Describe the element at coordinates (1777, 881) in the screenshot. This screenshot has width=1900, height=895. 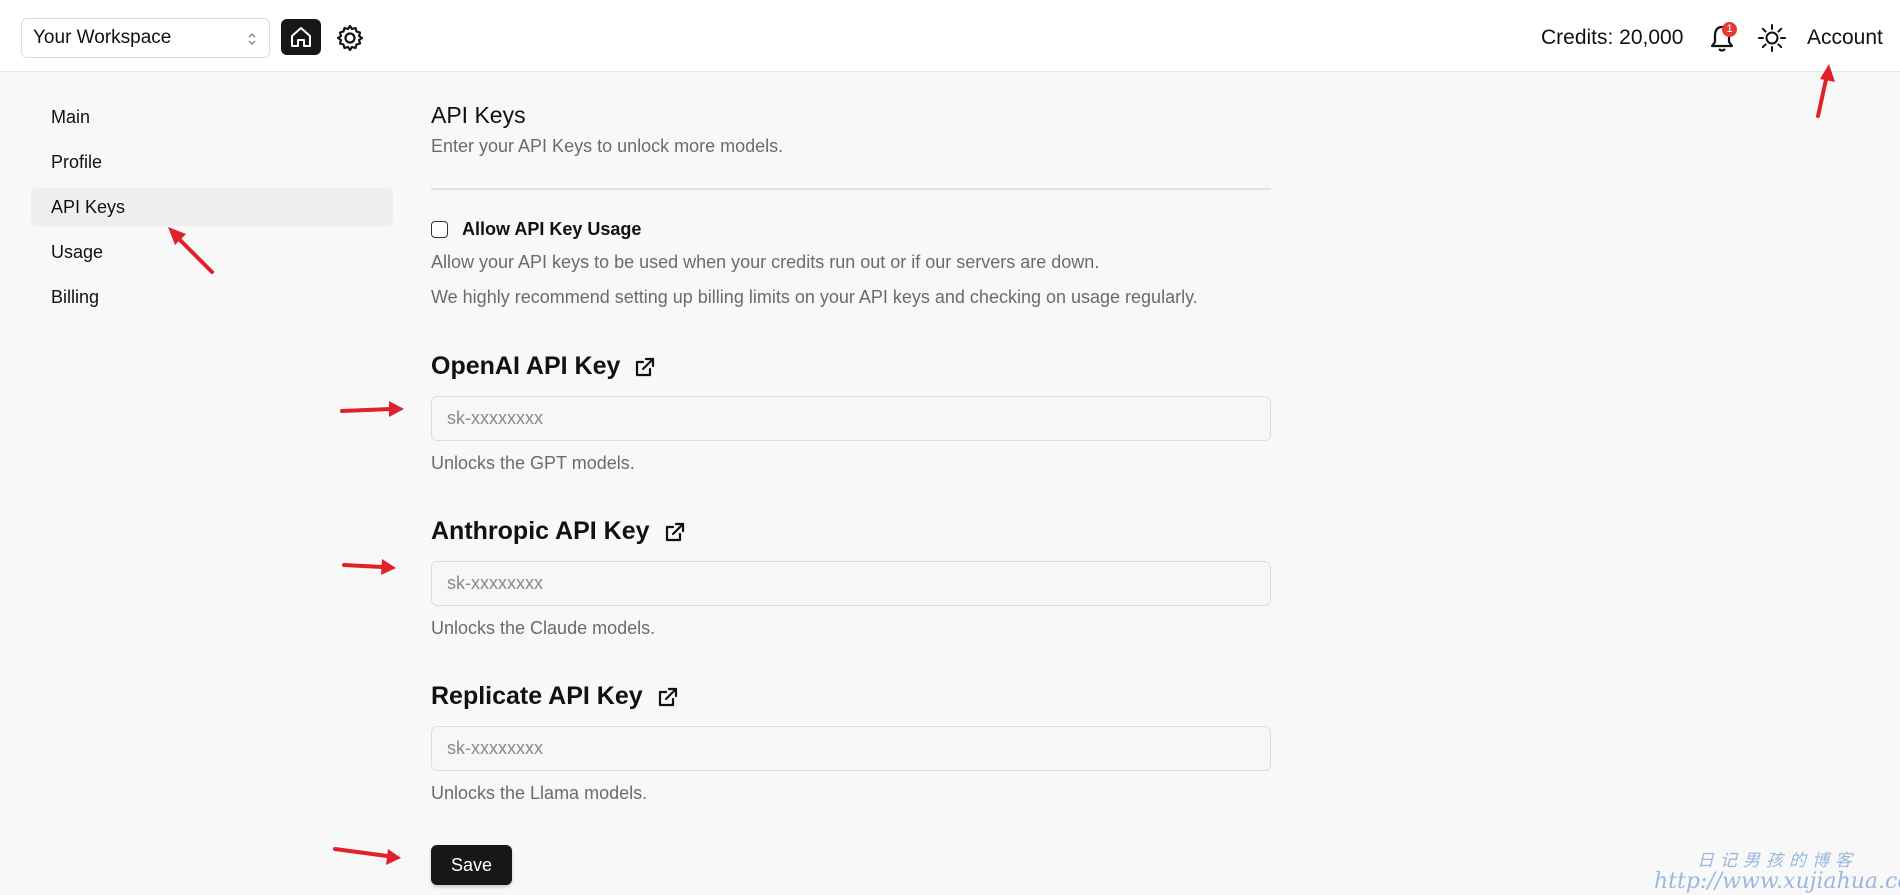
I see `watermark-url: http://www.xujiahua.com` at that location.